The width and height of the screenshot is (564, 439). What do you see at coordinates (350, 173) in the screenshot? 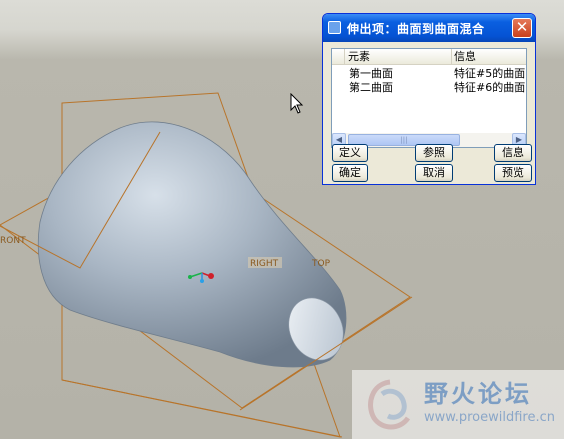
I see `ok-button: 确定` at bounding box center [350, 173].